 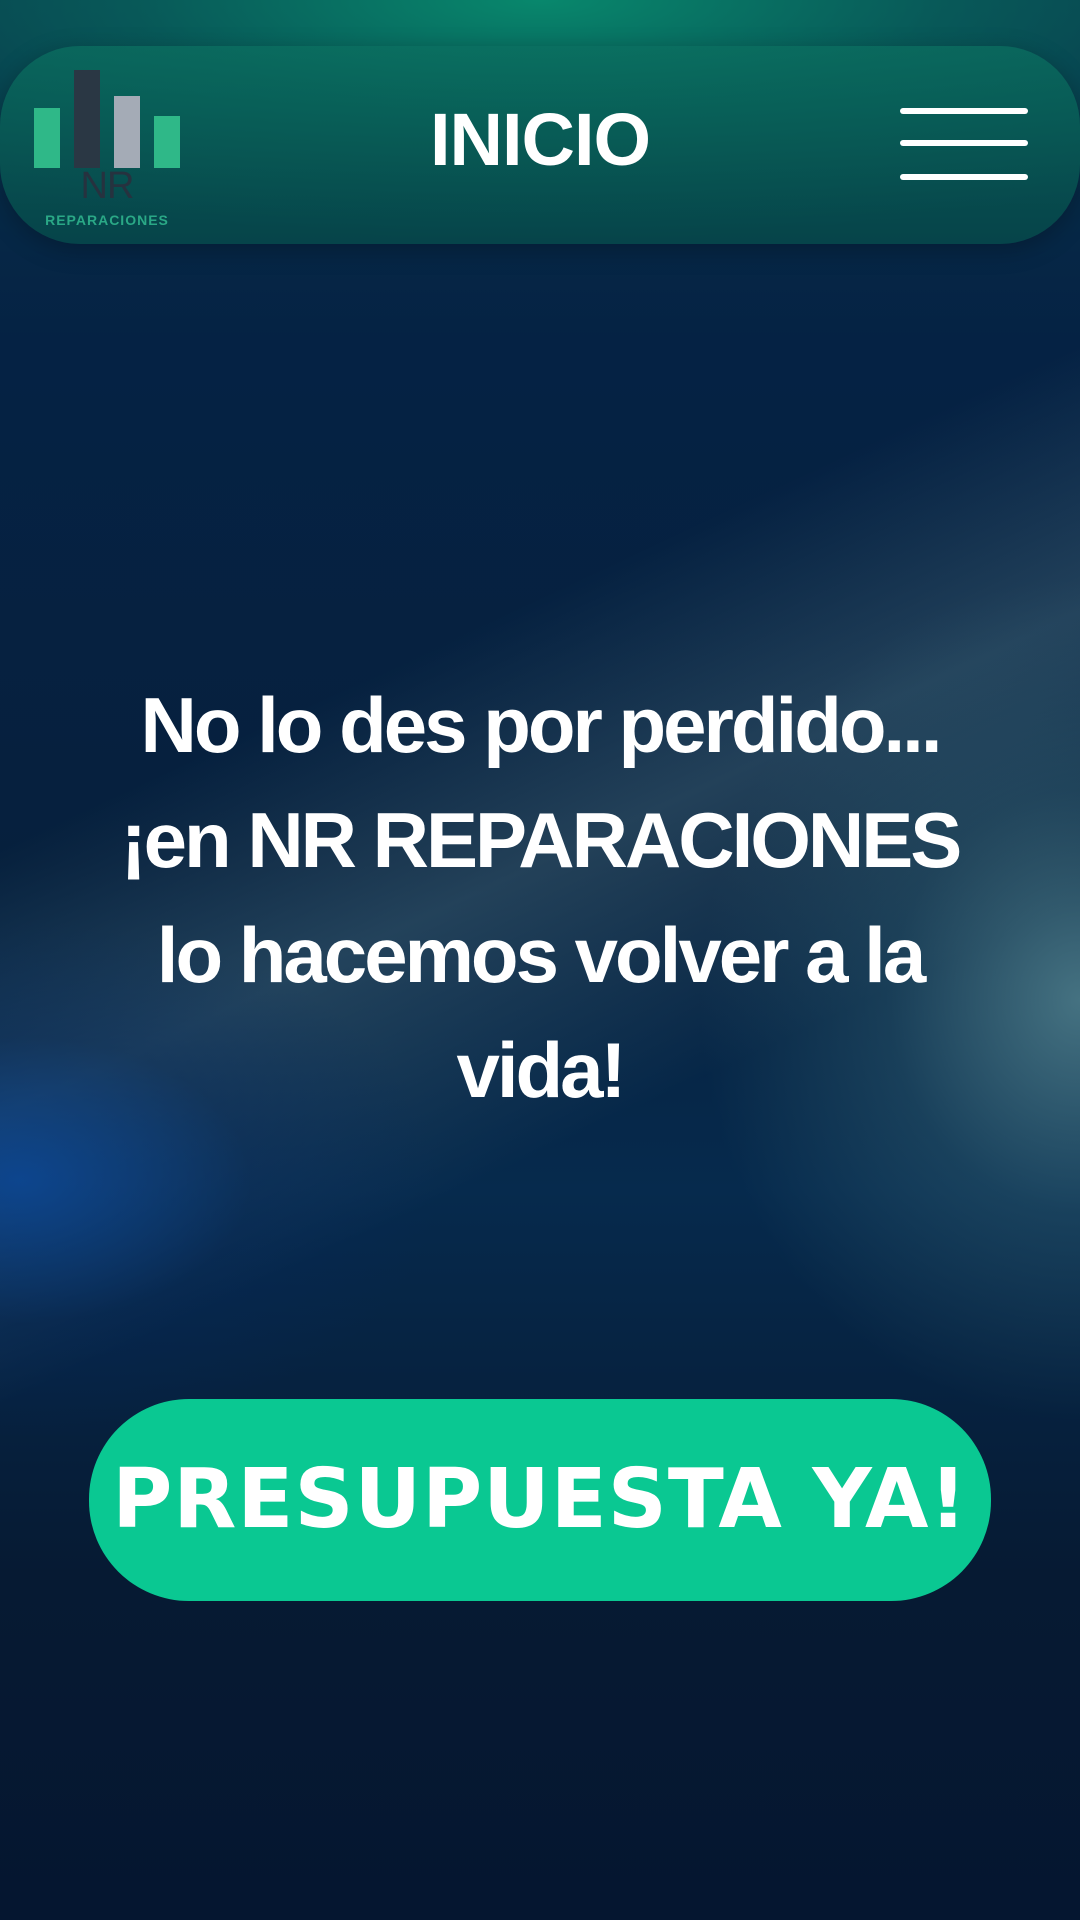 I want to click on nr-reparaciones-logo: NR REPARACIONES, so click(x=107, y=147).